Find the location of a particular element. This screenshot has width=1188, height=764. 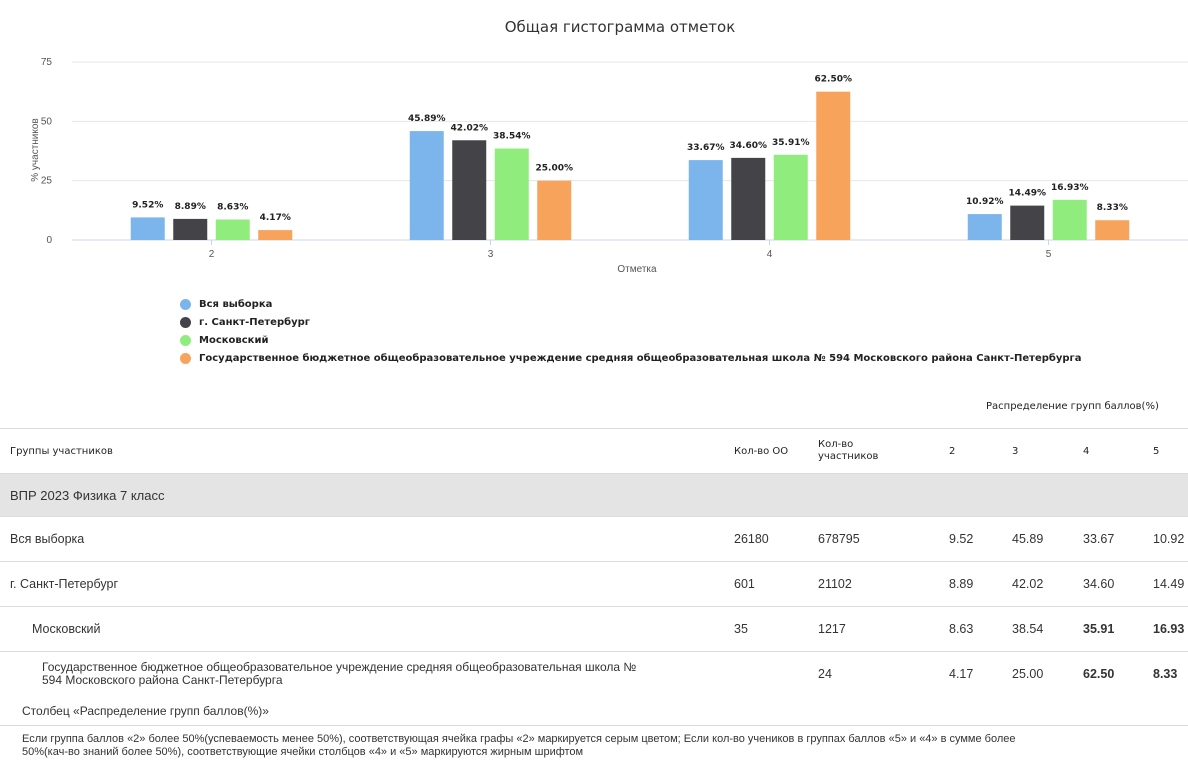

row-oo: 601 is located at coordinates (744, 584).